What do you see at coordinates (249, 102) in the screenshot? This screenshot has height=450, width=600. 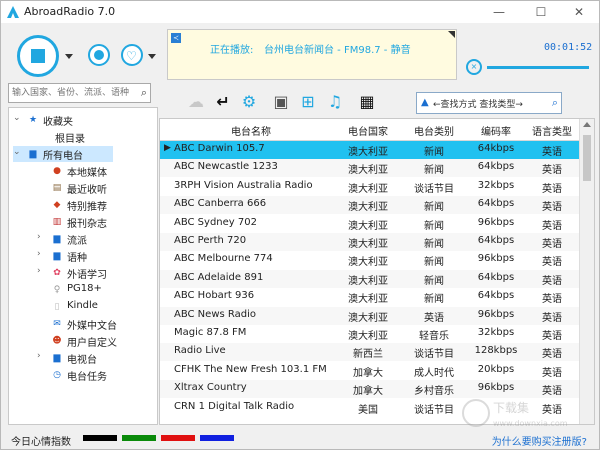 I see `settings-icon: ⚙` at bounding box center [249, 102].